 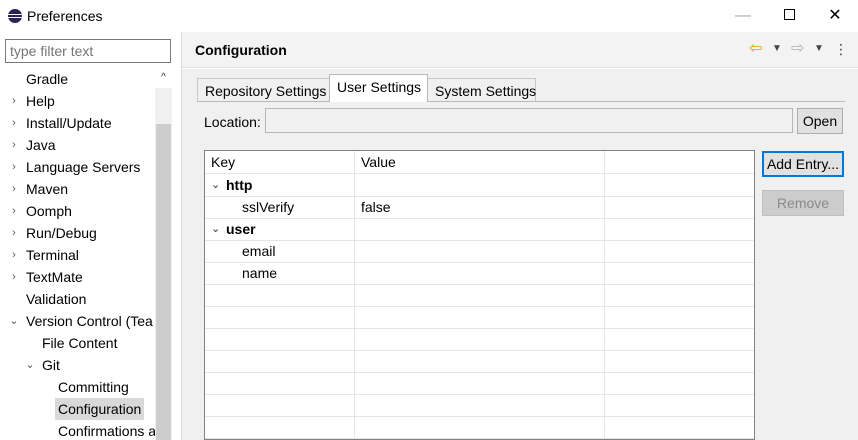 What do you see at coordinates (241, 229) in the screenshot?
I see `group-key: user` at bounding box center [241, 229].